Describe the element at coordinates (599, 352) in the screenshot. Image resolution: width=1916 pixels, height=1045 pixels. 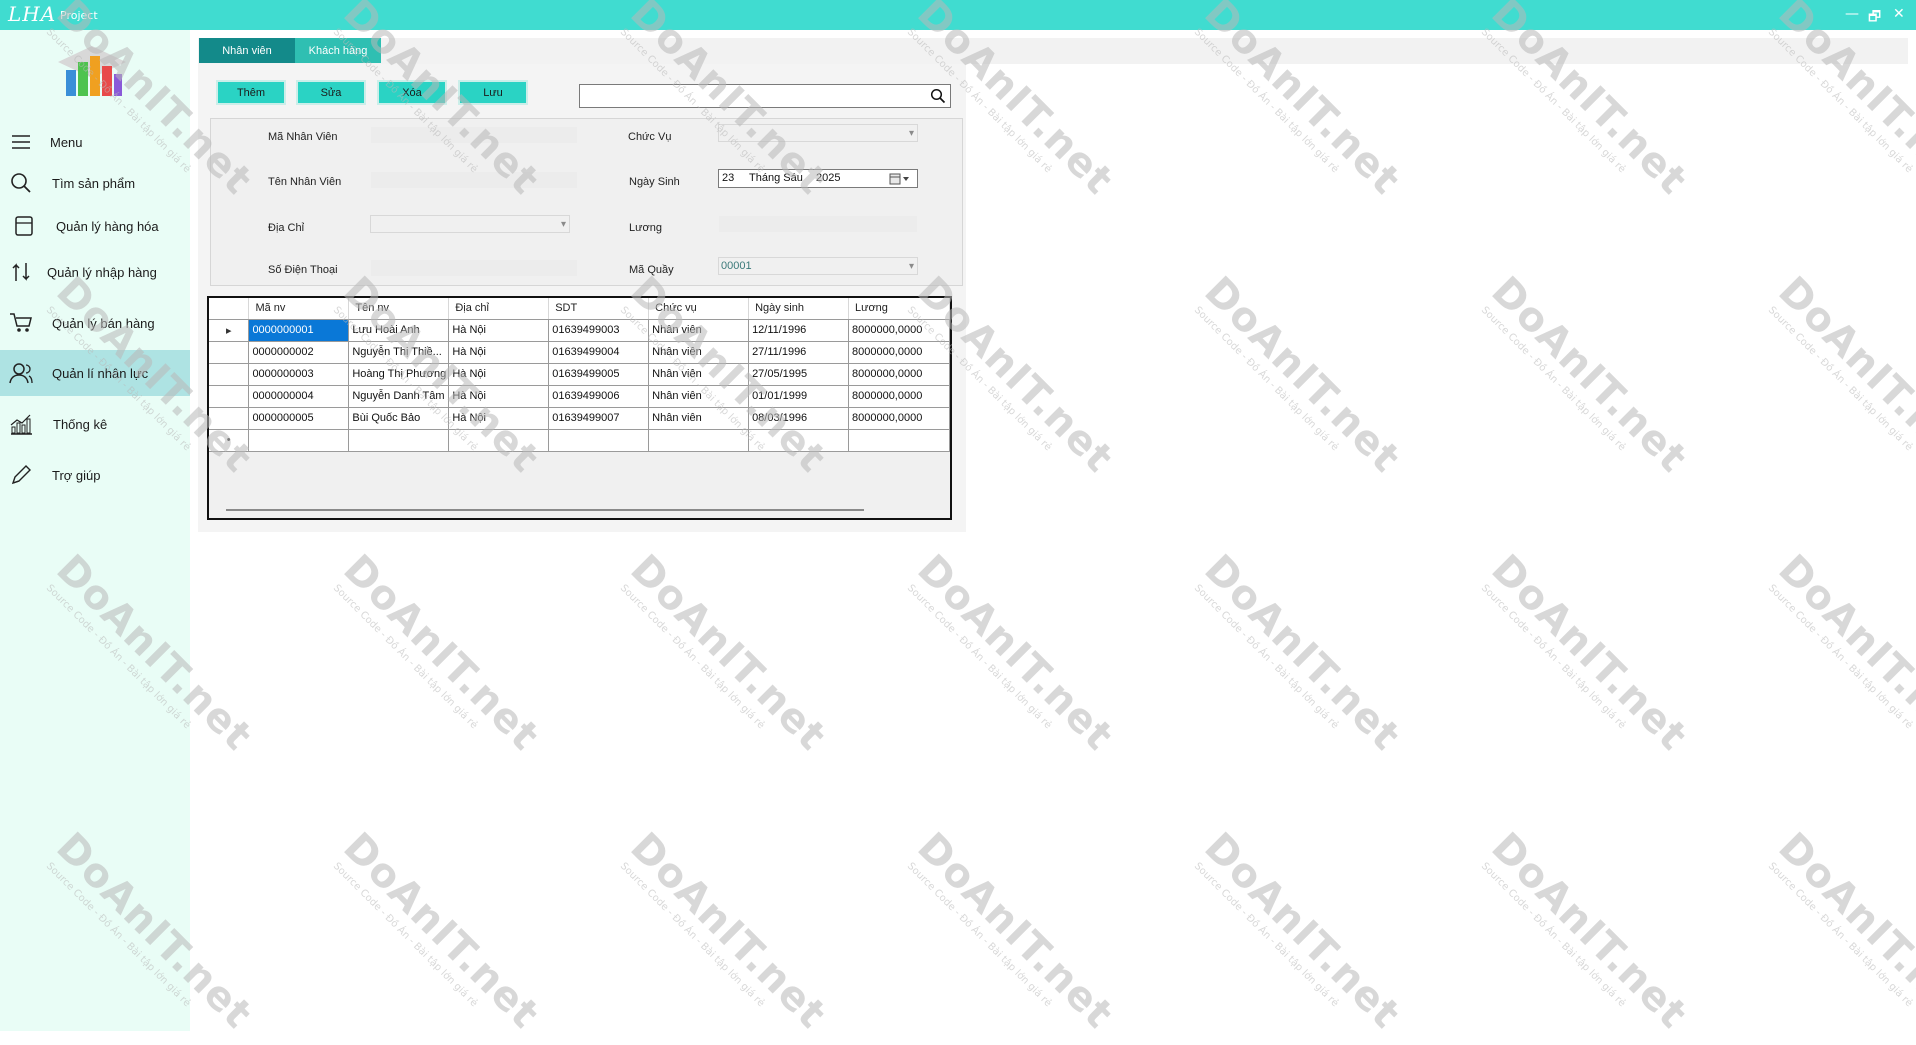
I see `table-cell: 01639499004` at that location.